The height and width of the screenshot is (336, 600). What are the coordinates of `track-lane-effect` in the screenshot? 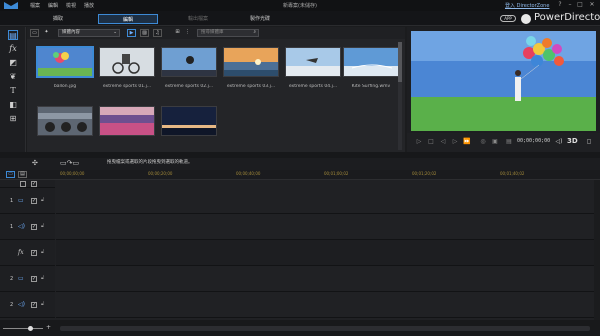 It's located at (326, 253).